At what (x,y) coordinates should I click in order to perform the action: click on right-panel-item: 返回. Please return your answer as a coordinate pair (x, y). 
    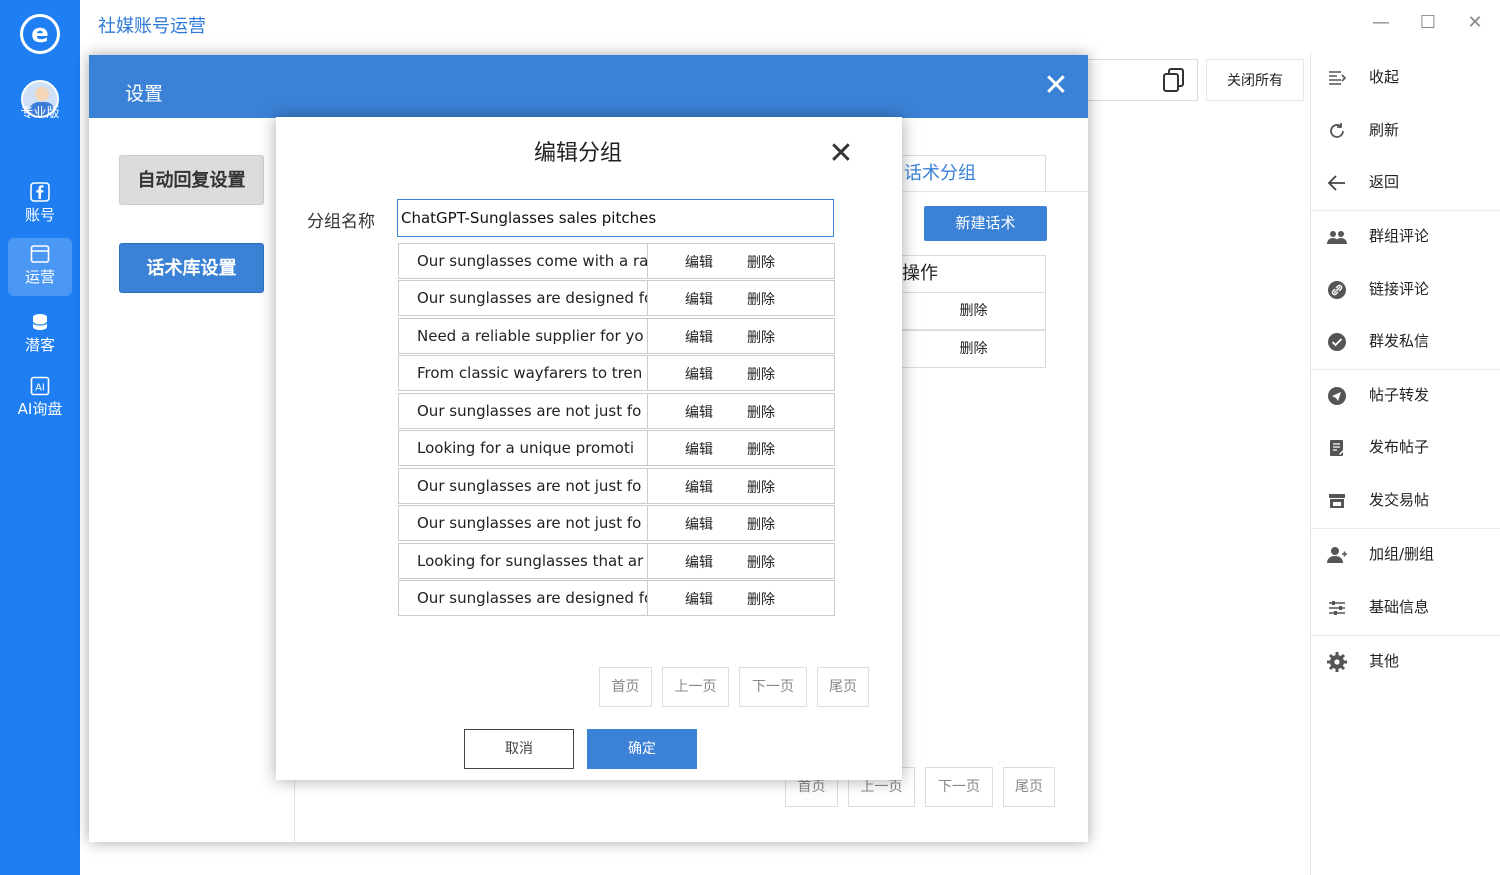
    Looking at the image, I should click on (1405, 183).